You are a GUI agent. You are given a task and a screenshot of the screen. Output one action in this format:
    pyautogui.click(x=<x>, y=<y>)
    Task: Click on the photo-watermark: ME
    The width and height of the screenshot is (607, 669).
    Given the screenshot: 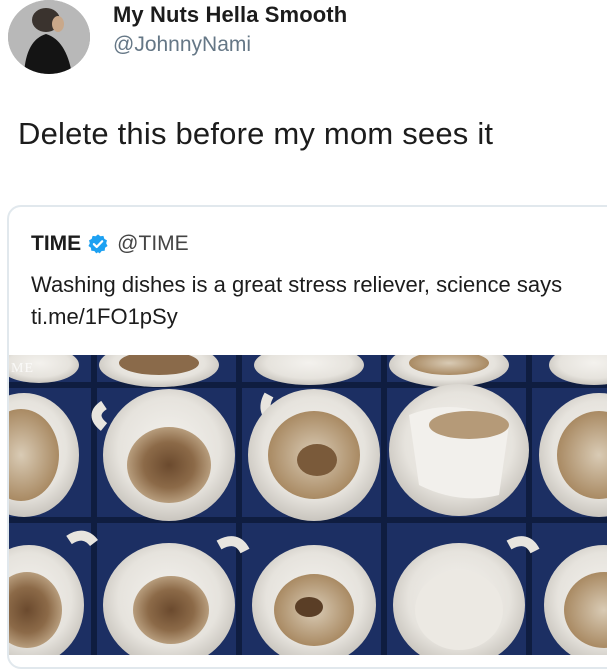 What is the action you would take?
    pyautogui.click(x=22, y=368)
    